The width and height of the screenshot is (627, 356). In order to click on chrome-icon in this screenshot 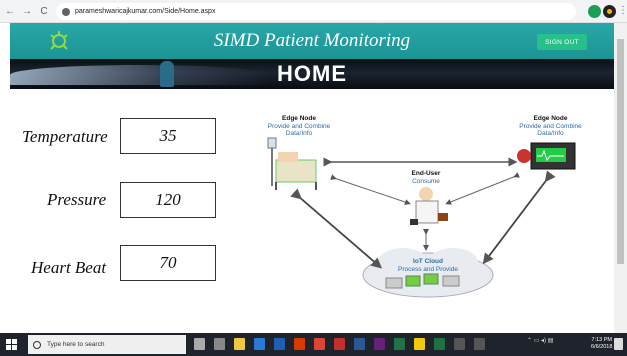, I will do `click(319, 344)`.